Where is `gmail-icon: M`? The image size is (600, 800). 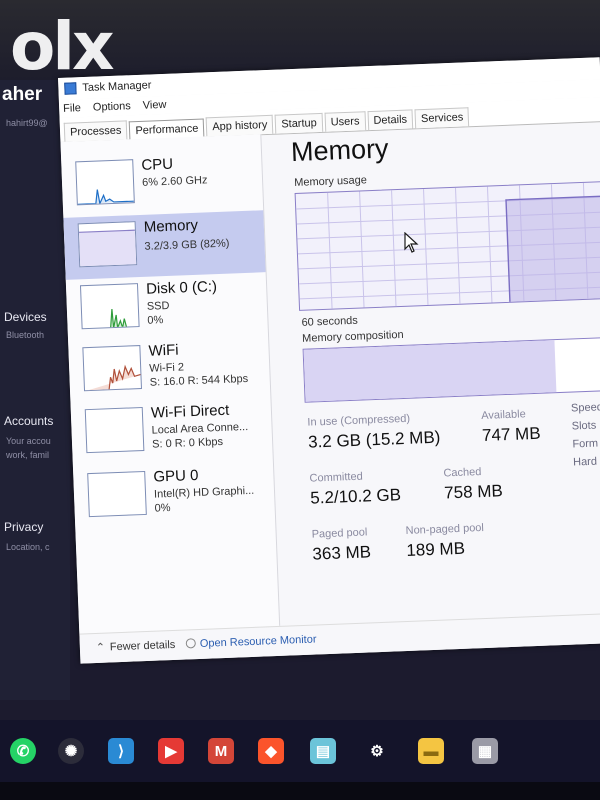
gmail-icon: M is located at coordinates (221, 751).